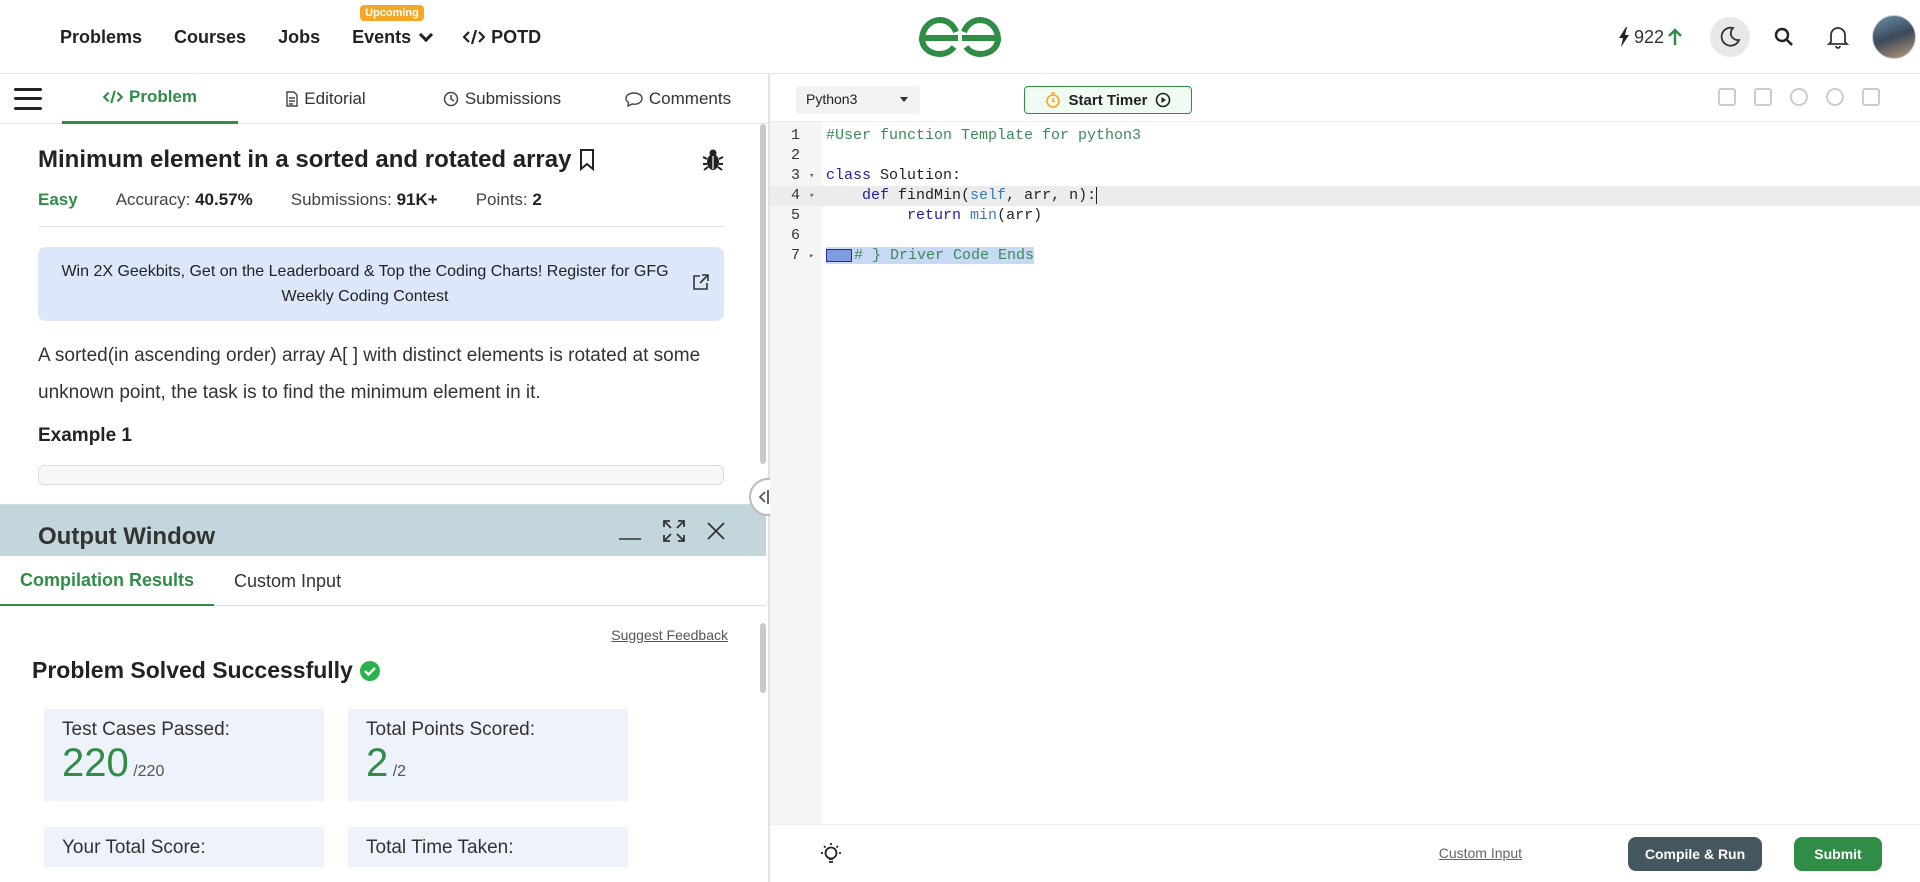  What do you see at coordinates (1727, 97) in the screenshot?
I see `copy-icon` at bounding box center [1727, 97].